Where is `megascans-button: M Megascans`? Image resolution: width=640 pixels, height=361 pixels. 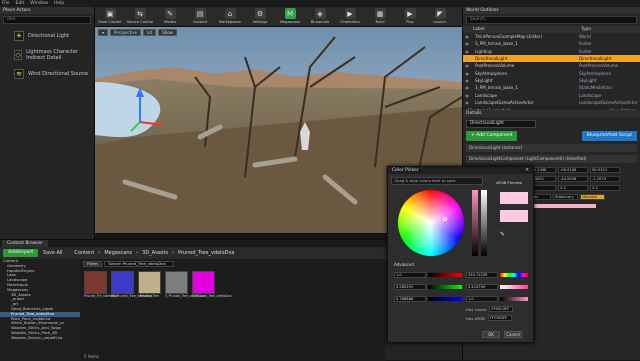
megascans-button: M Megascans is located at coordinates (290, 16).